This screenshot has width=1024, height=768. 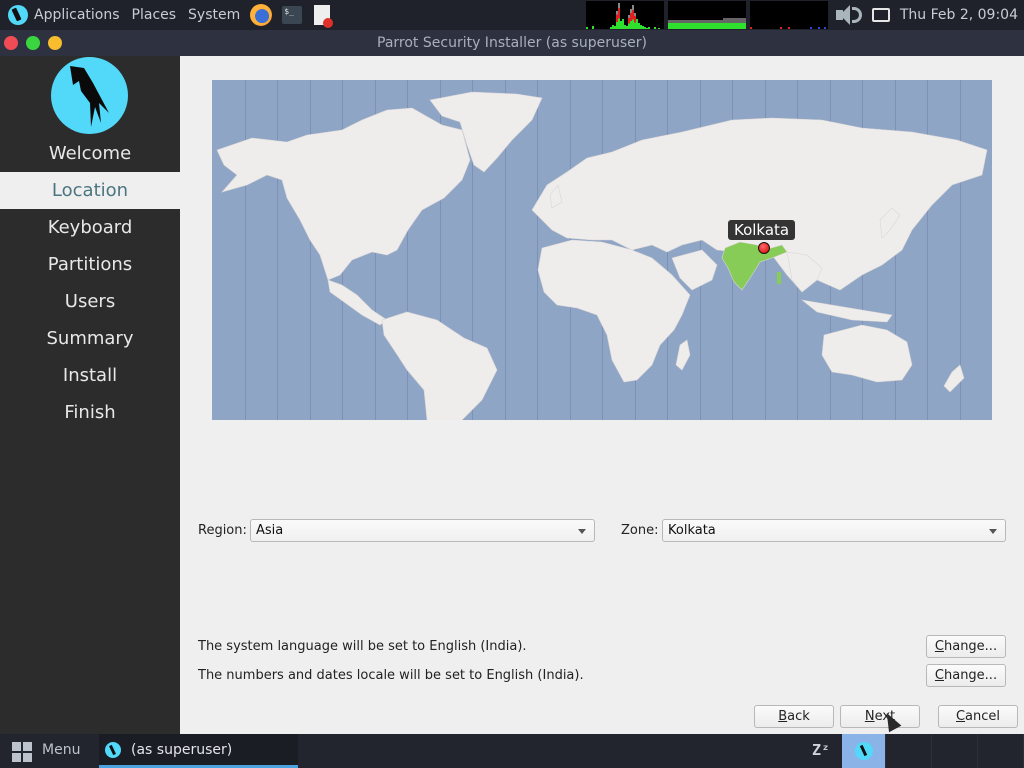 I want to click on button-label: ack, so click(x=798, y=716).